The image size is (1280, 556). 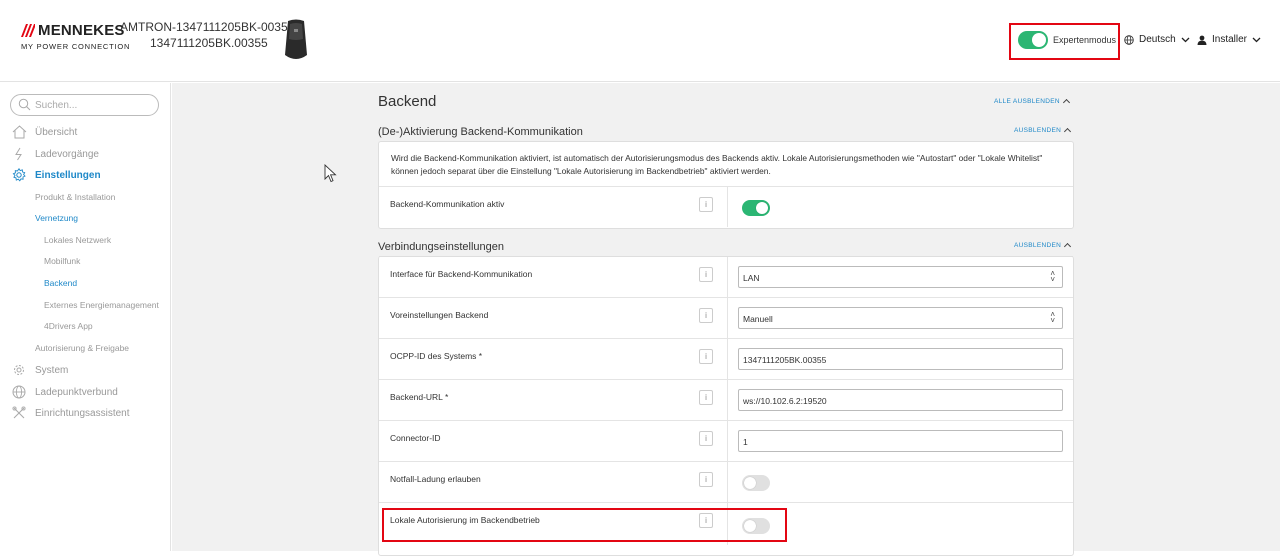 What do you see at coordinates (758, 319) in the screenshot?
I see `select-value: Manuell` at bounding box center [758, 319].